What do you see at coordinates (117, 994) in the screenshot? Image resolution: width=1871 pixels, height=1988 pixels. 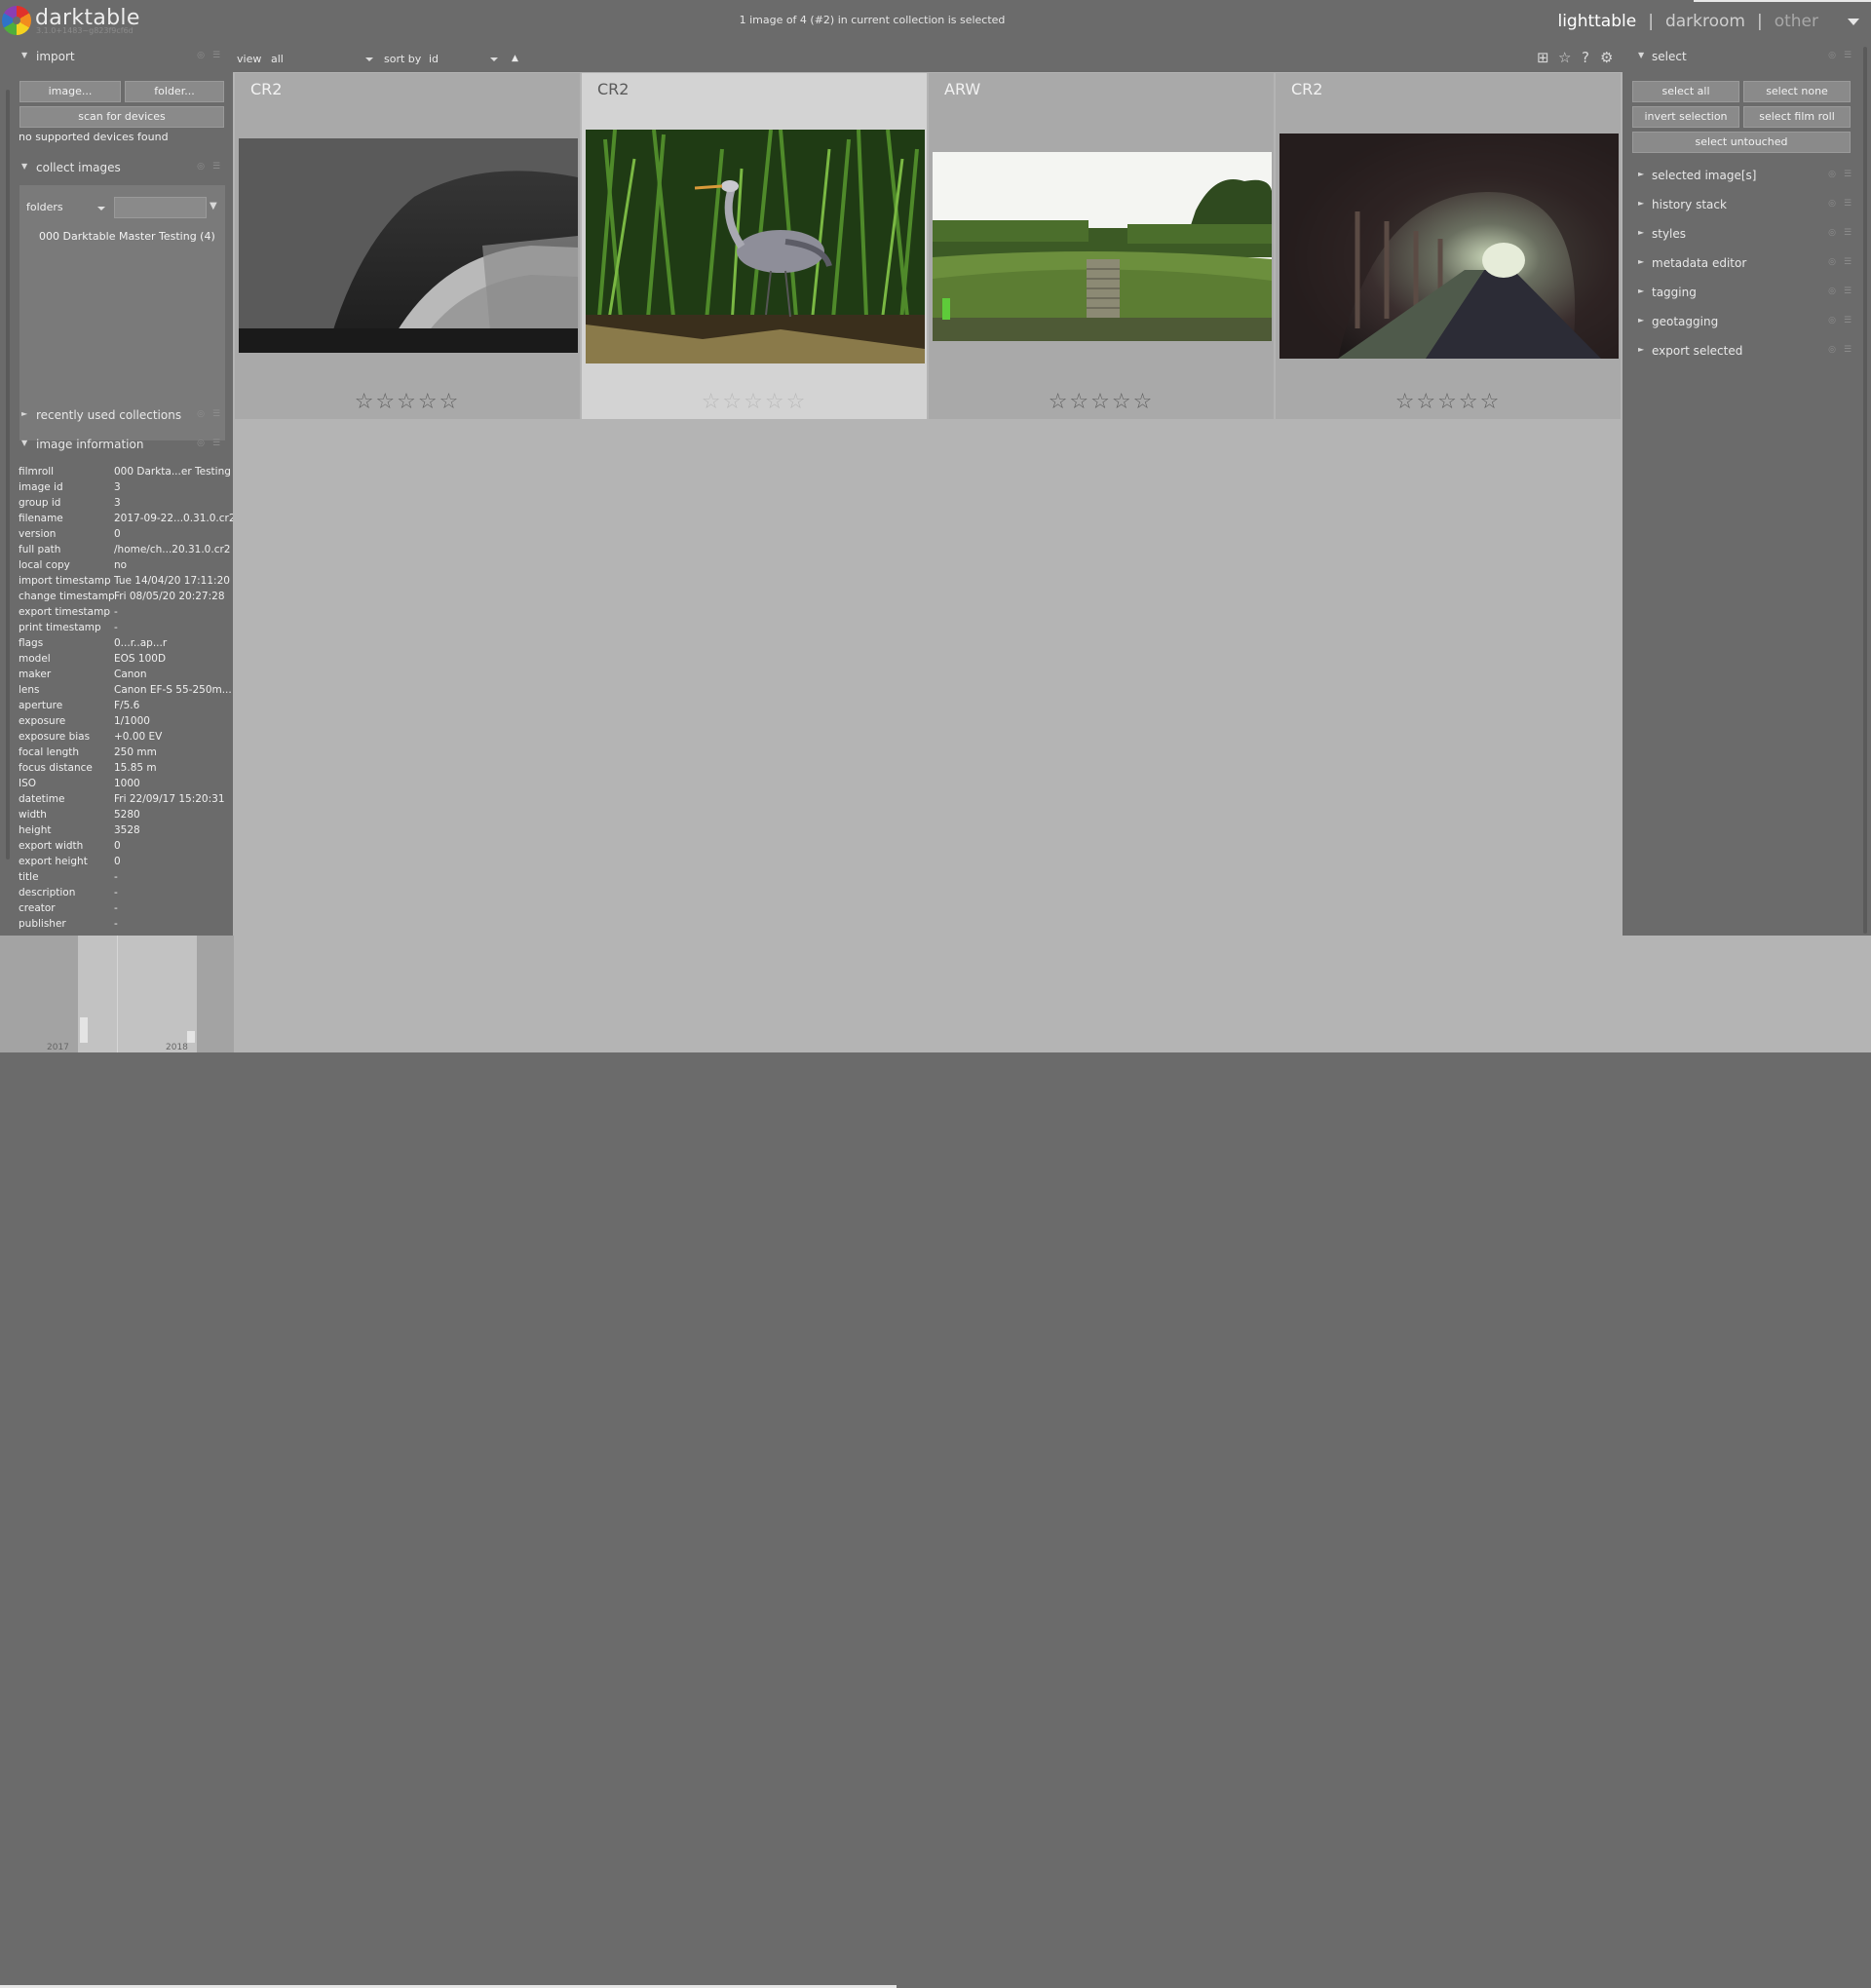 I see `timeline-divider` at bounding box center [117, 994].